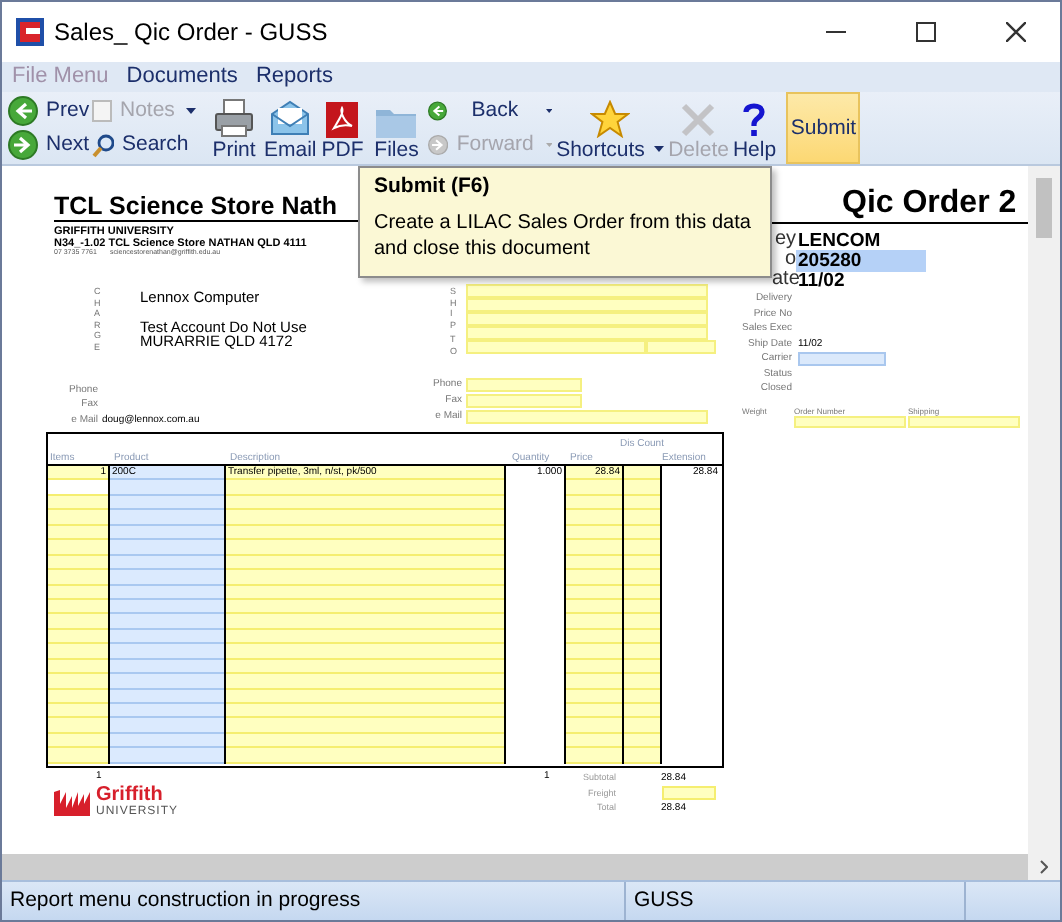  What do you see at coordinates (784, 280) in the screenshot?
I see `field-label: ate` at bounding box center [784, 280].